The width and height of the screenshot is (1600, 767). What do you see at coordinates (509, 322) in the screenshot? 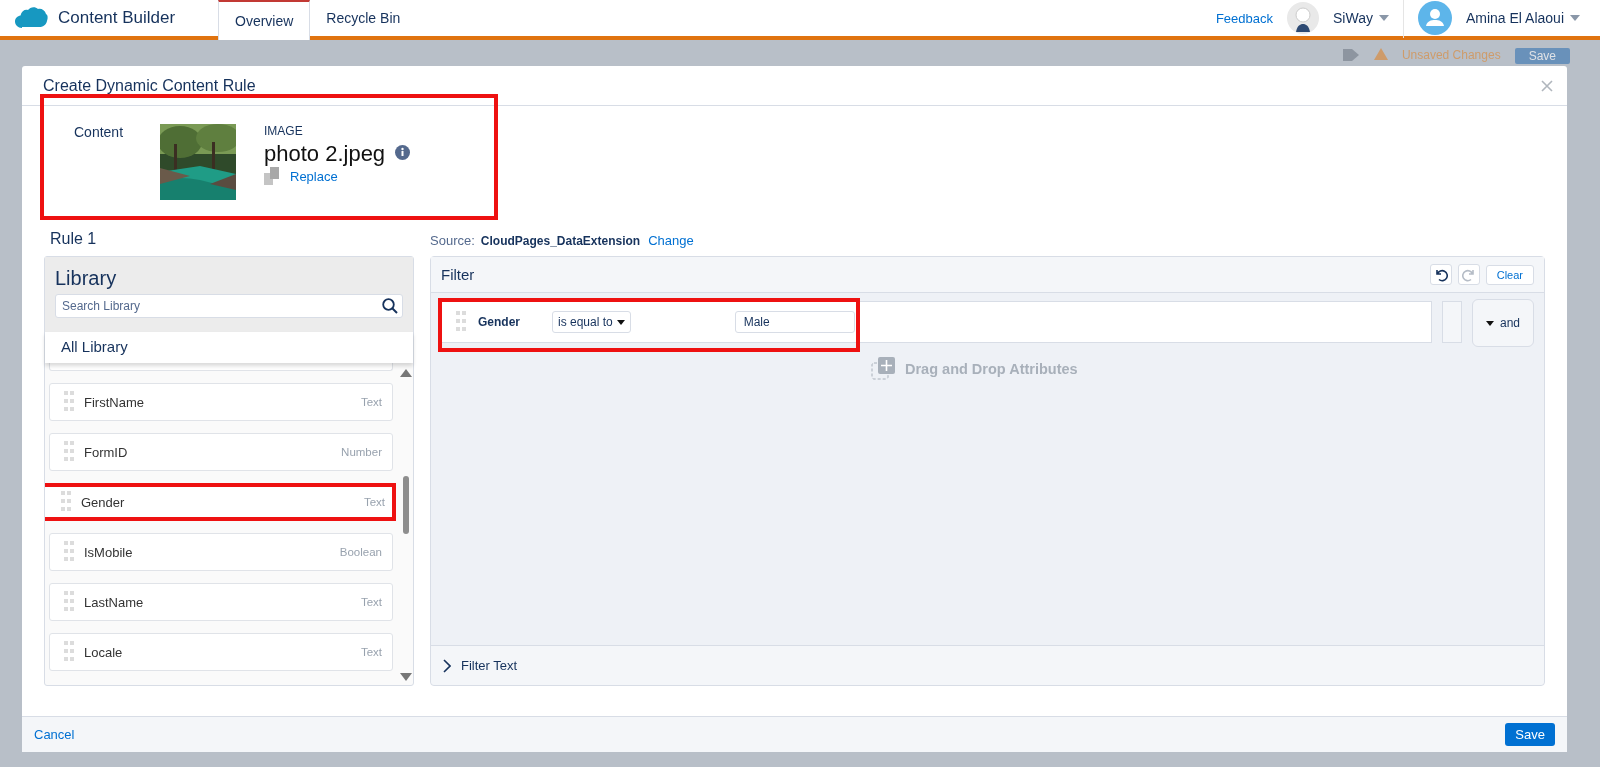
I see `condition-field: Gender` at bounding box center [509, 322].